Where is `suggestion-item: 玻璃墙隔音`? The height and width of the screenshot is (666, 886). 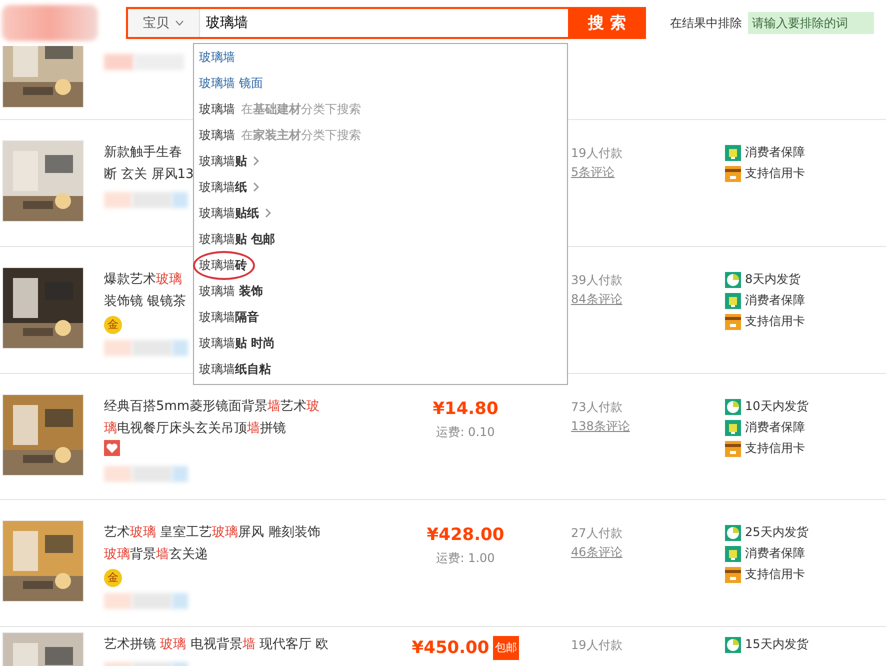 suggestion-item: 玻璃墙隔音 is located at coordinates (380, 317).